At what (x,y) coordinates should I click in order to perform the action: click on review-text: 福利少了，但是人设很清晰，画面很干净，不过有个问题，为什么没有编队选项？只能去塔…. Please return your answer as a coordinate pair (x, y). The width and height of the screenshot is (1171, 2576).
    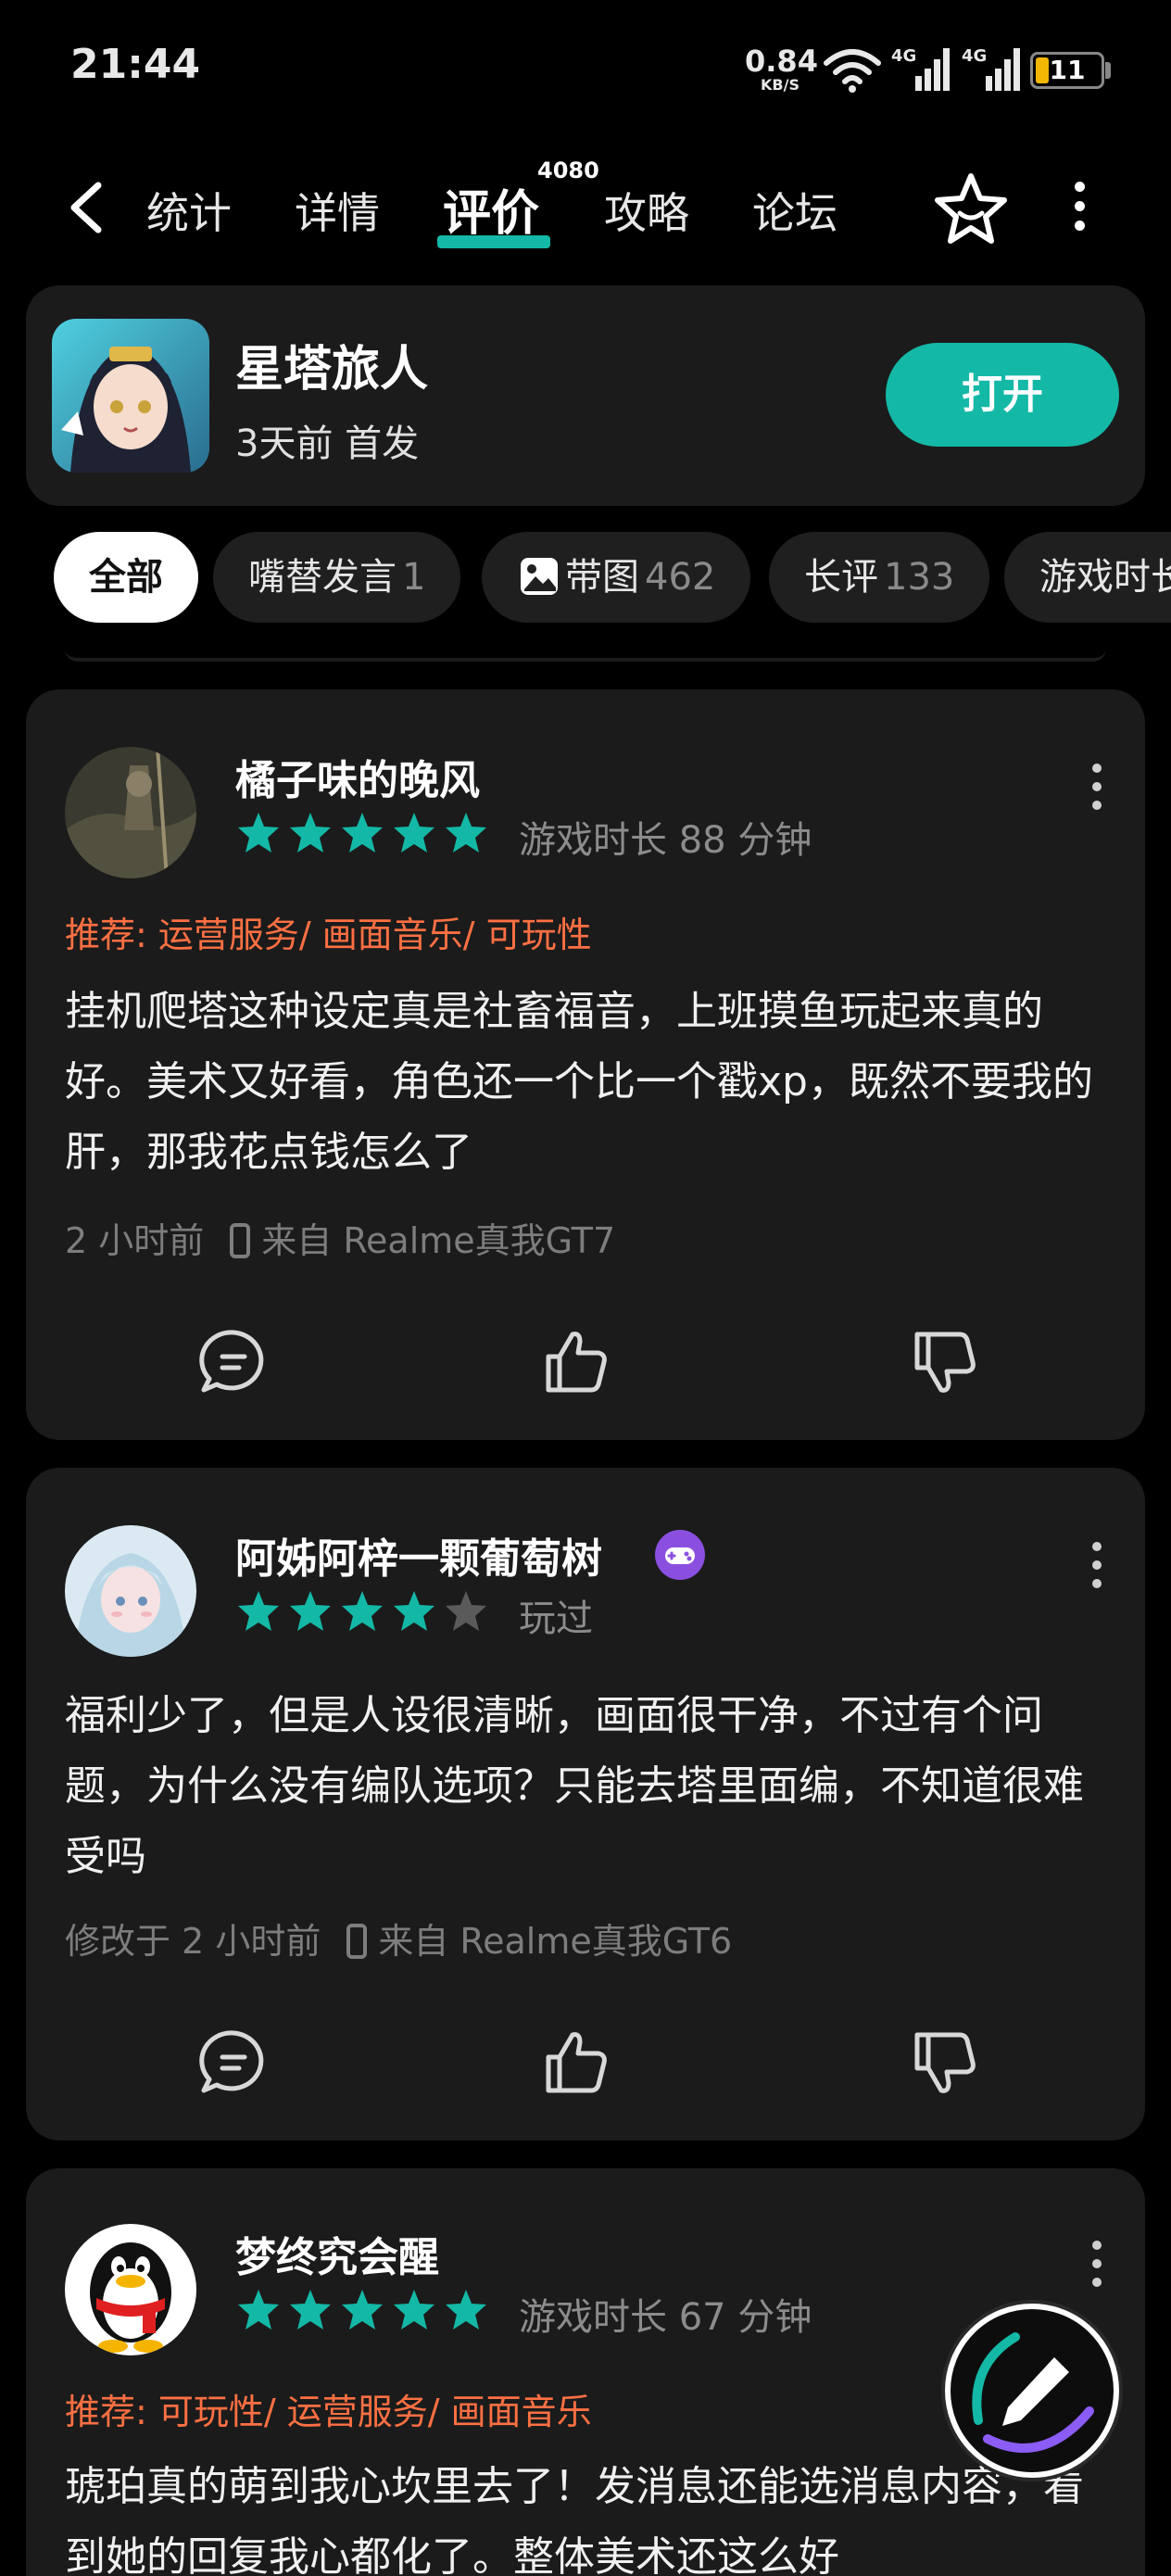
    Looking at the image, I should click on (589, 1786).